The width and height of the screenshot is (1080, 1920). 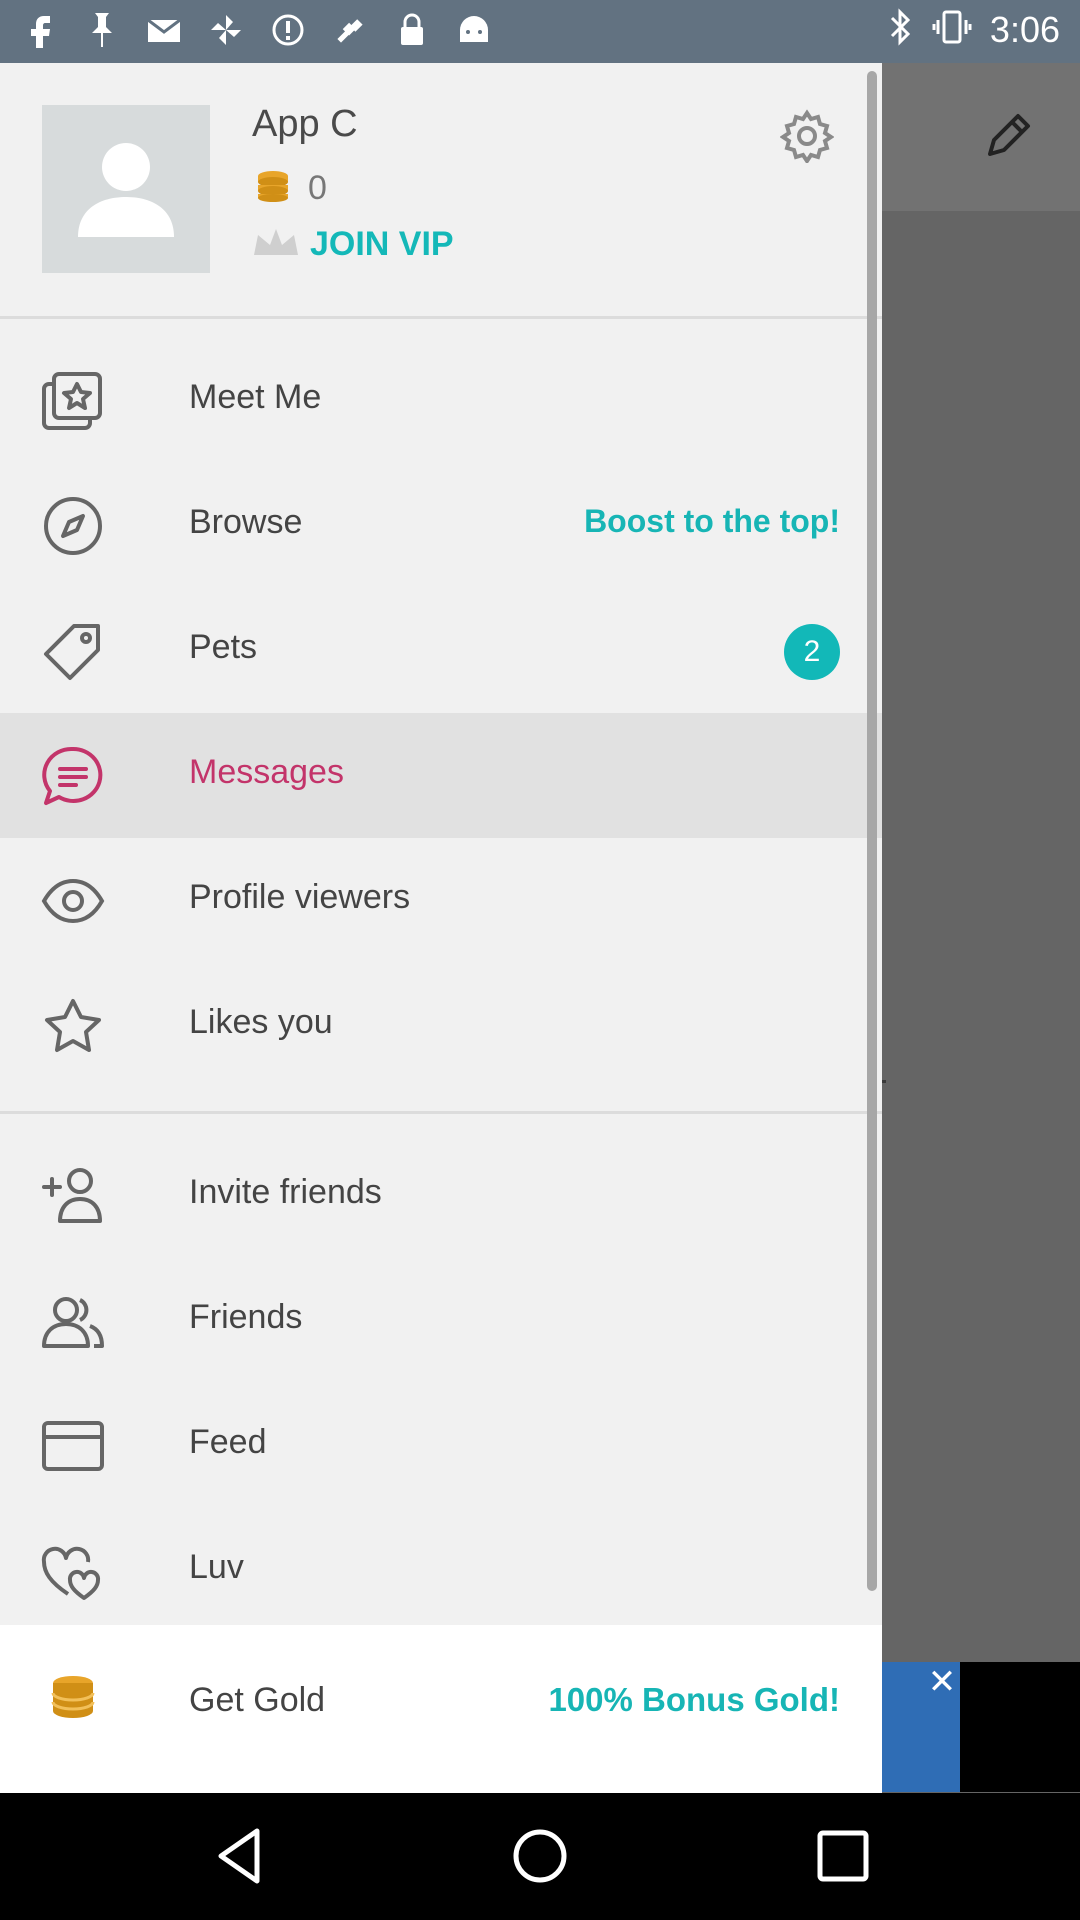 I want to click on gear-icon, so click(x=807, y=137).